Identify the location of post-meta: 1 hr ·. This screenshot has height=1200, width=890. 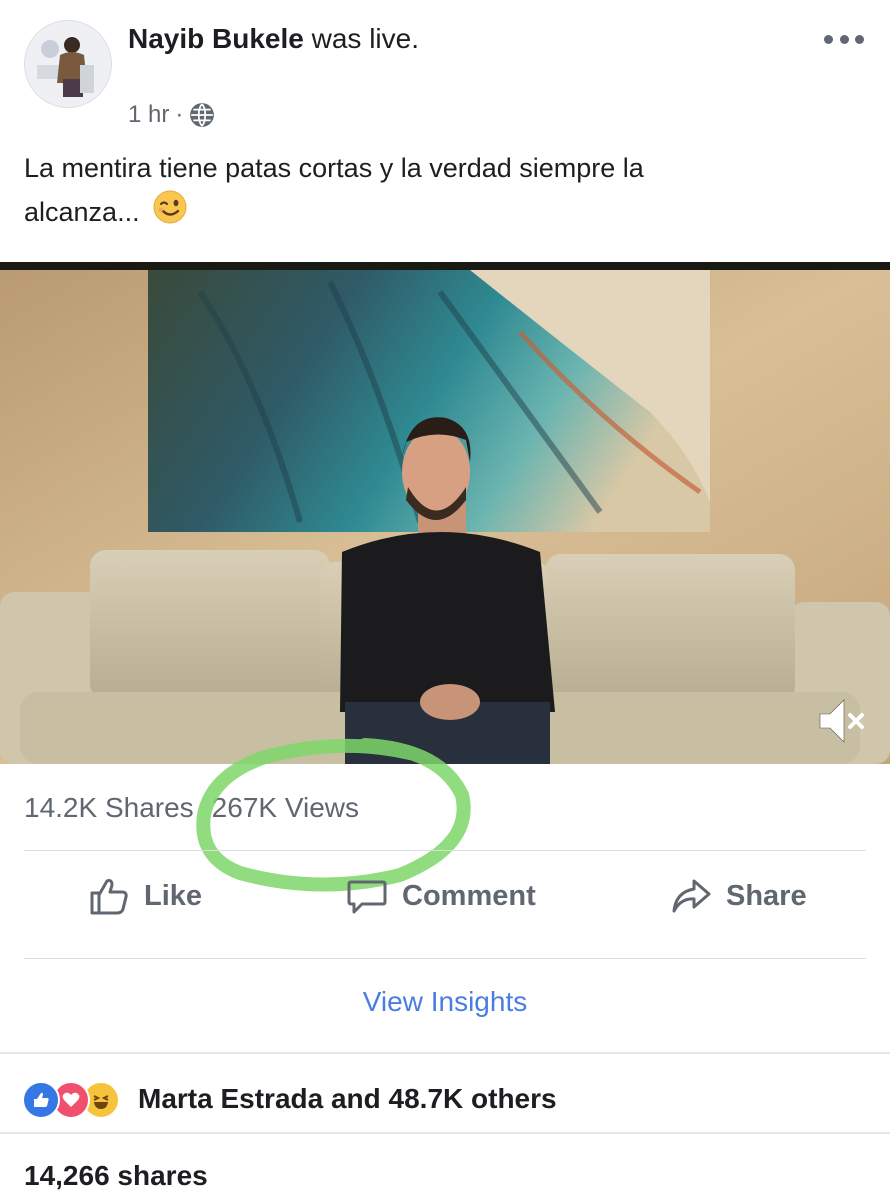
(171, 115).